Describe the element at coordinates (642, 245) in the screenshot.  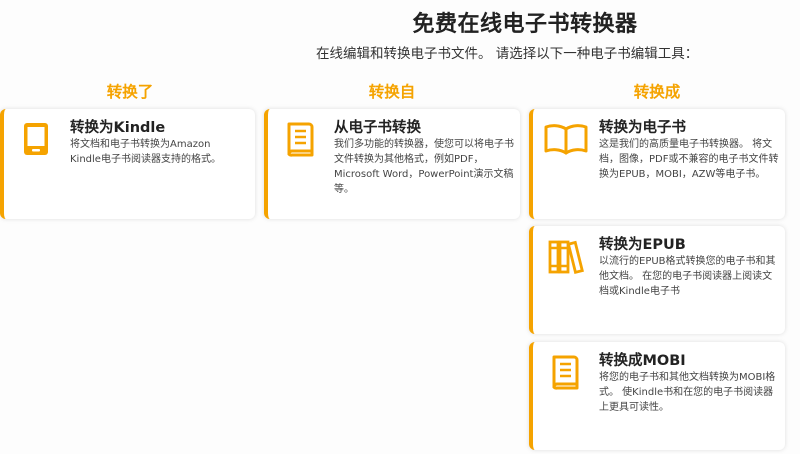
I see `card-title: 转换为EPUB` at that location.